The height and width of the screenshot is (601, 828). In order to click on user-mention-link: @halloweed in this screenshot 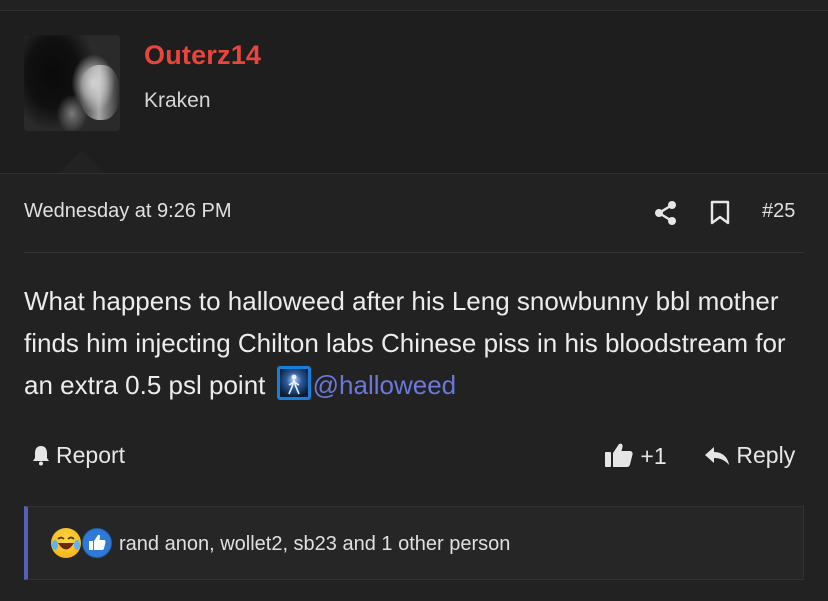, I will do `click(384, 385)`.